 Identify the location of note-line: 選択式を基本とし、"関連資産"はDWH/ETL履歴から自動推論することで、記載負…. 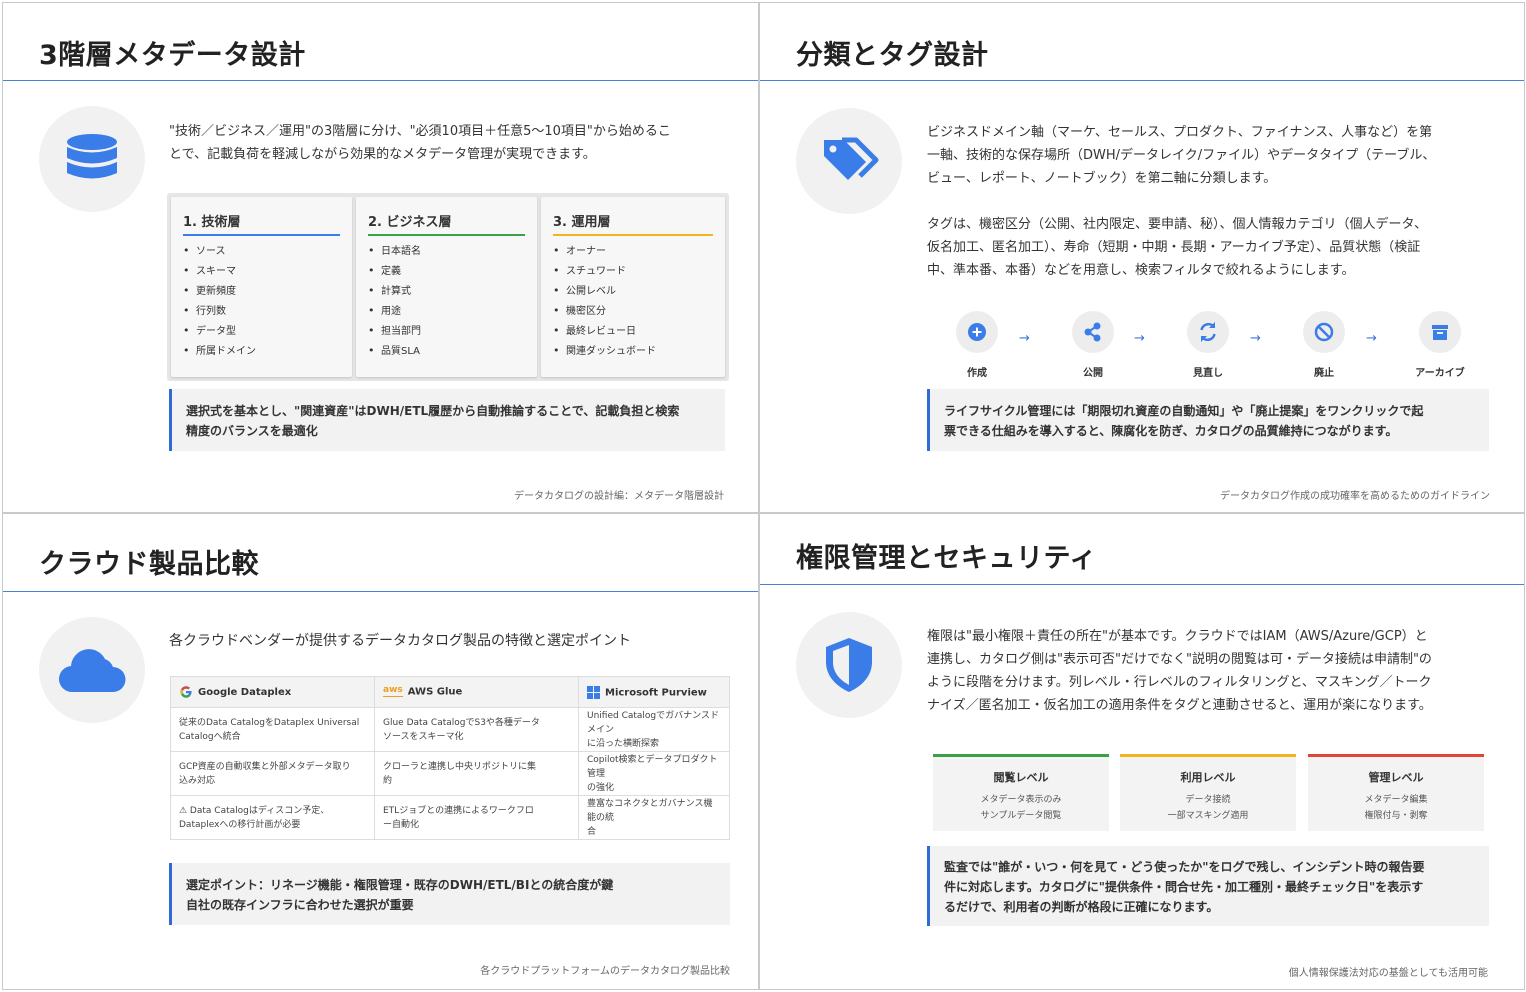
(433, 411).